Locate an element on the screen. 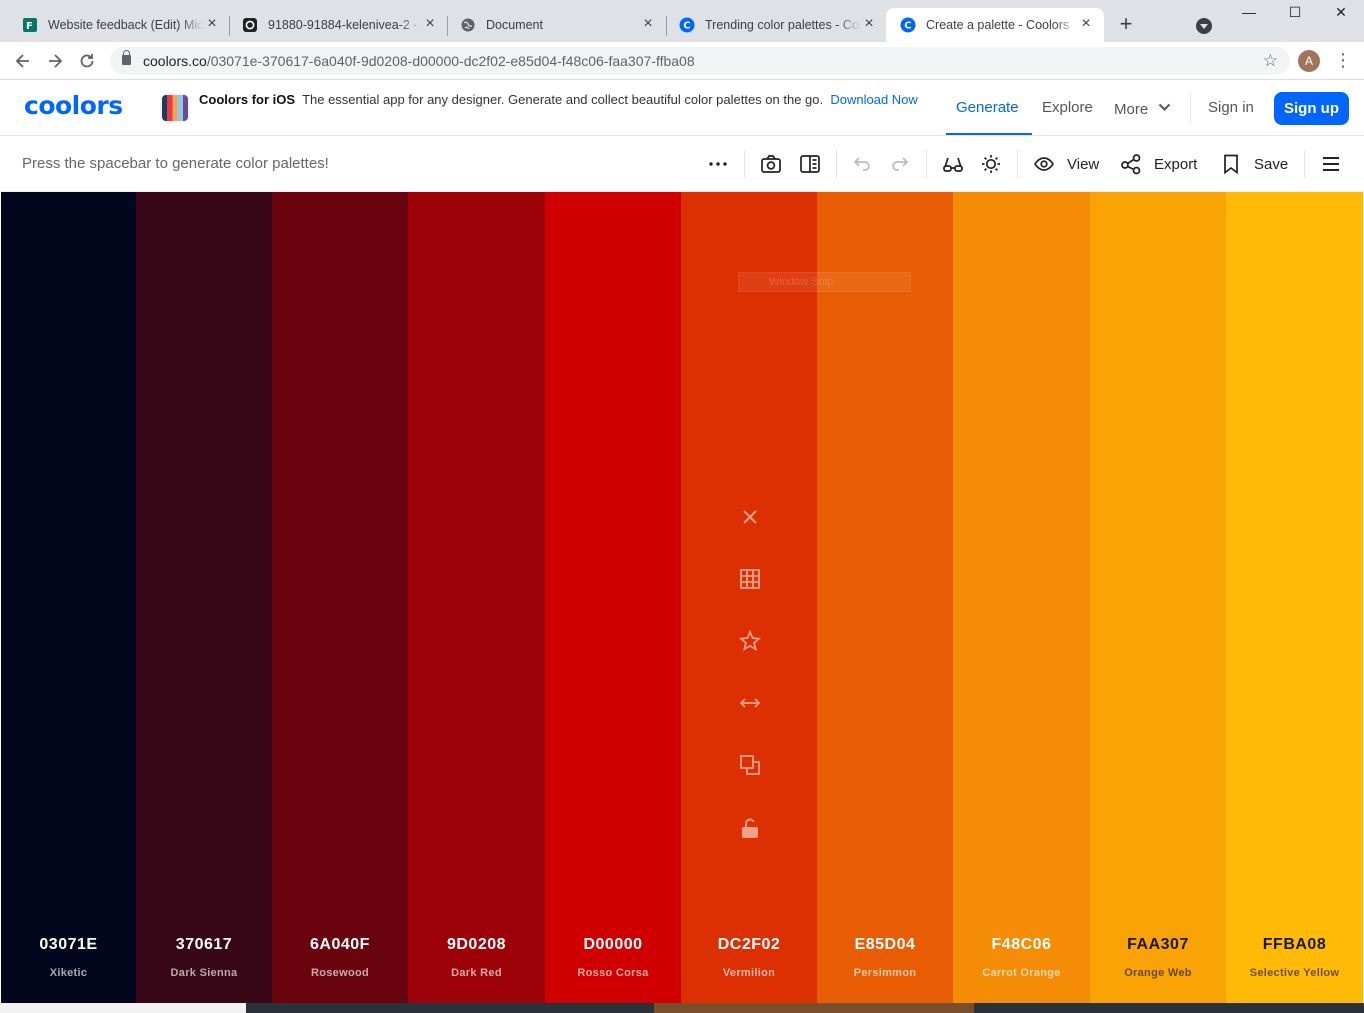 Image resolution: width=1364 pixels, height=1013 pixels. color-swatch: DC2F02 Vermilion is located at coordinates (749, 597).